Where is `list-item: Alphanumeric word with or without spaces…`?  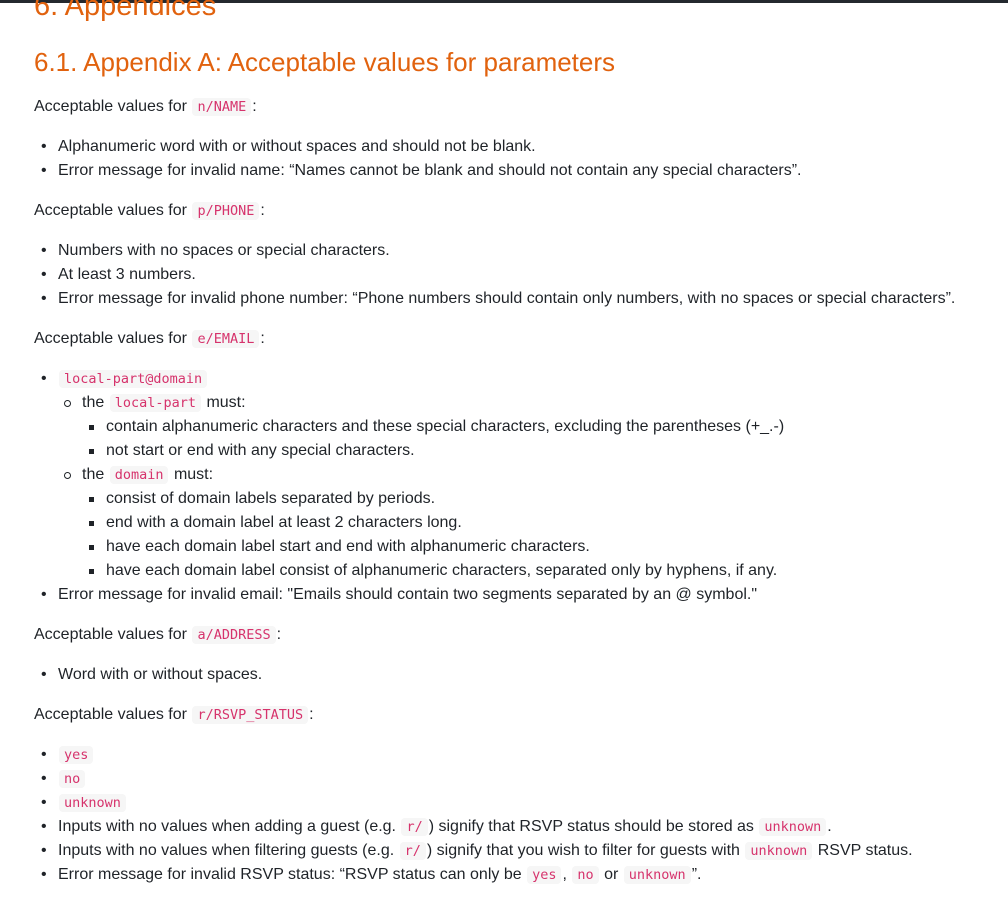
list-item: Alphanumeric word with or without spaces… is located at coordinates (514, 147).